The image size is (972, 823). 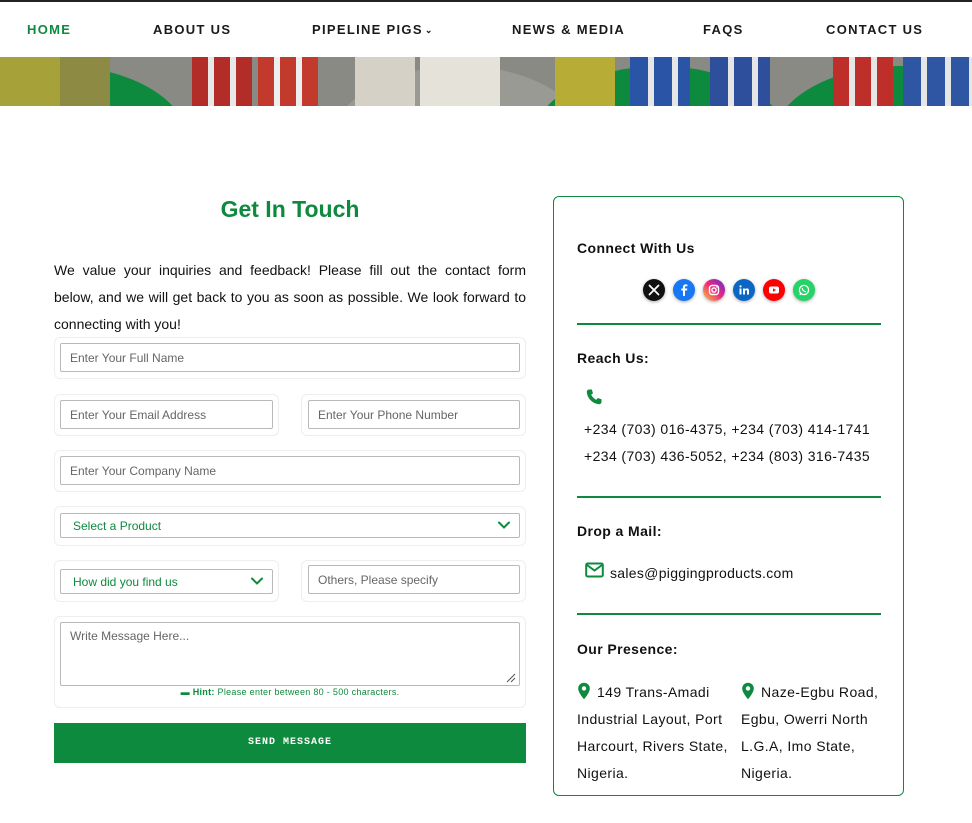 I want to click on phone-input, so click(x=414, y=414).